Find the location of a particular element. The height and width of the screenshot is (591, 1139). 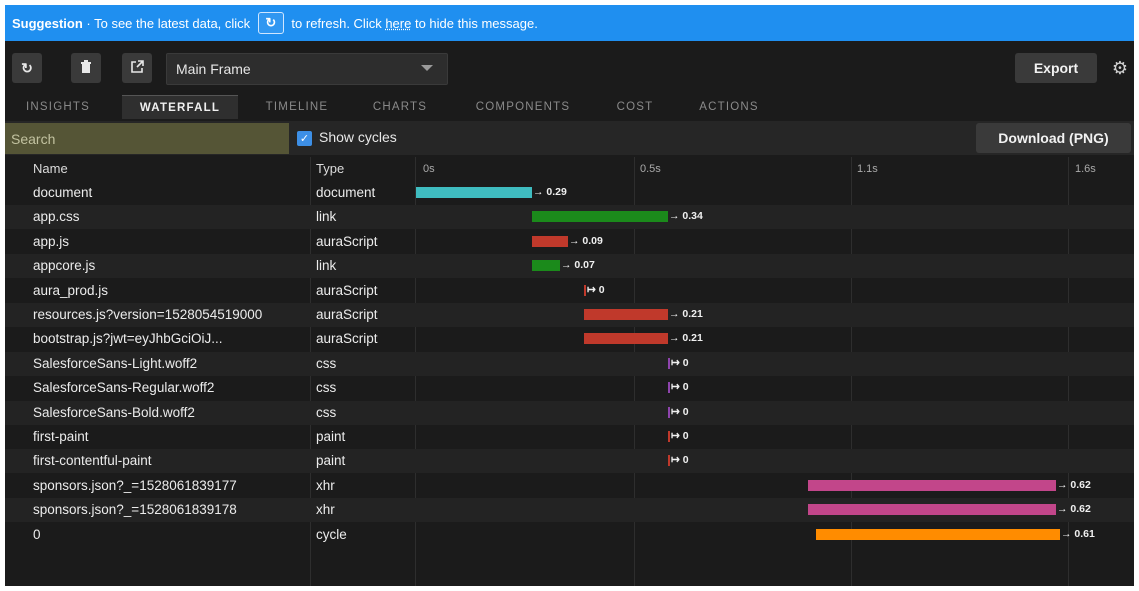

frame-select: Main Frame is located at coordinates (307, 69).